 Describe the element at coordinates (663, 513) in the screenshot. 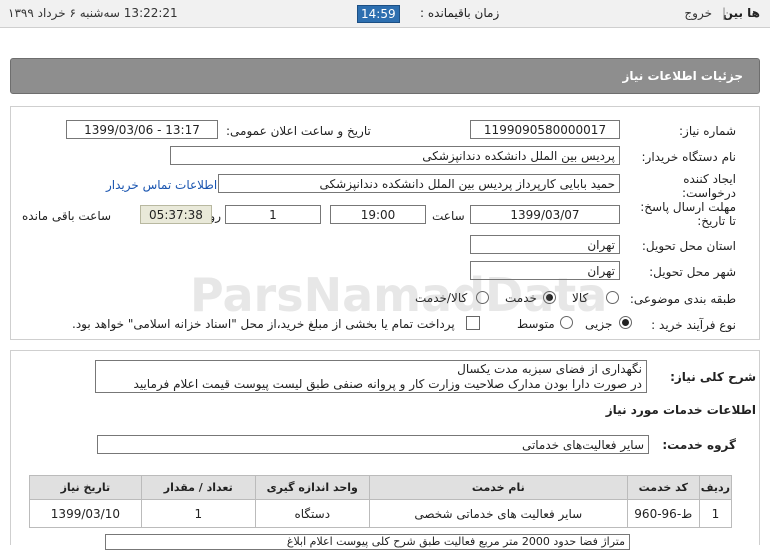

I see `cell-service-code: ط-96-960` at that location.